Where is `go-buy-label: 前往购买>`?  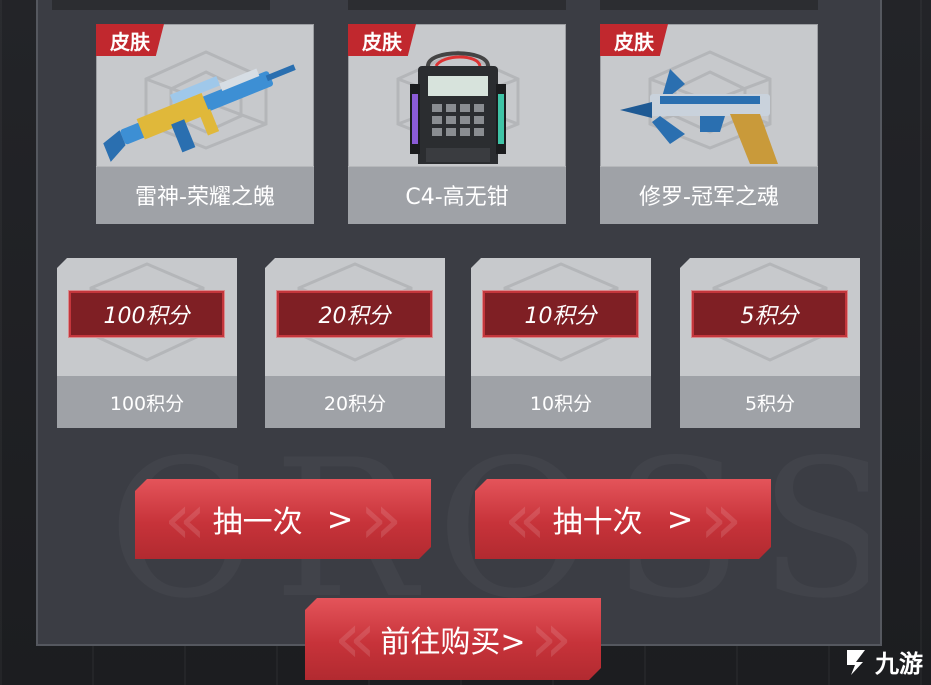 go-buy-label: 前往购买> is located at coordinates (453, 642).